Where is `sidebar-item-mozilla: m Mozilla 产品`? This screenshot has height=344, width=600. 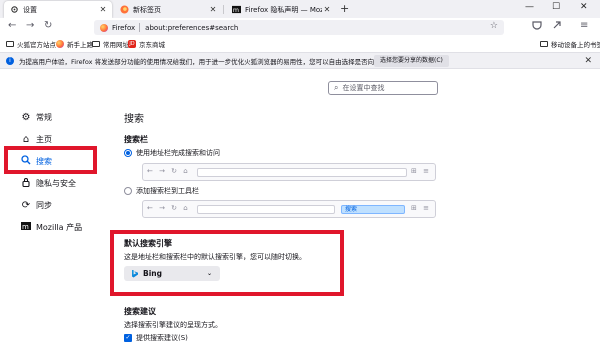 sidebar-item-mozilla: m Mozilla 产品 is located at coordinates (51, 227).